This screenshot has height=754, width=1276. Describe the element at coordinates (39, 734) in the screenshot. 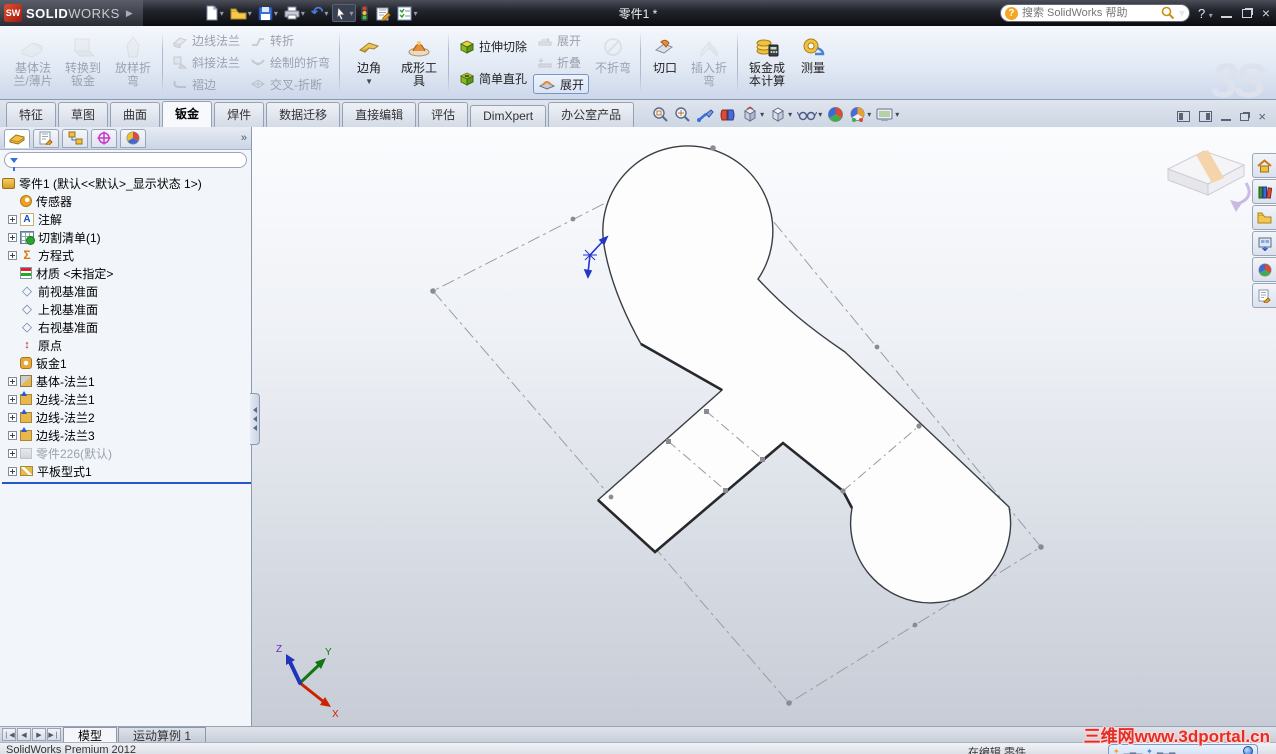

I see `nav-next-button: ▶` at that location.